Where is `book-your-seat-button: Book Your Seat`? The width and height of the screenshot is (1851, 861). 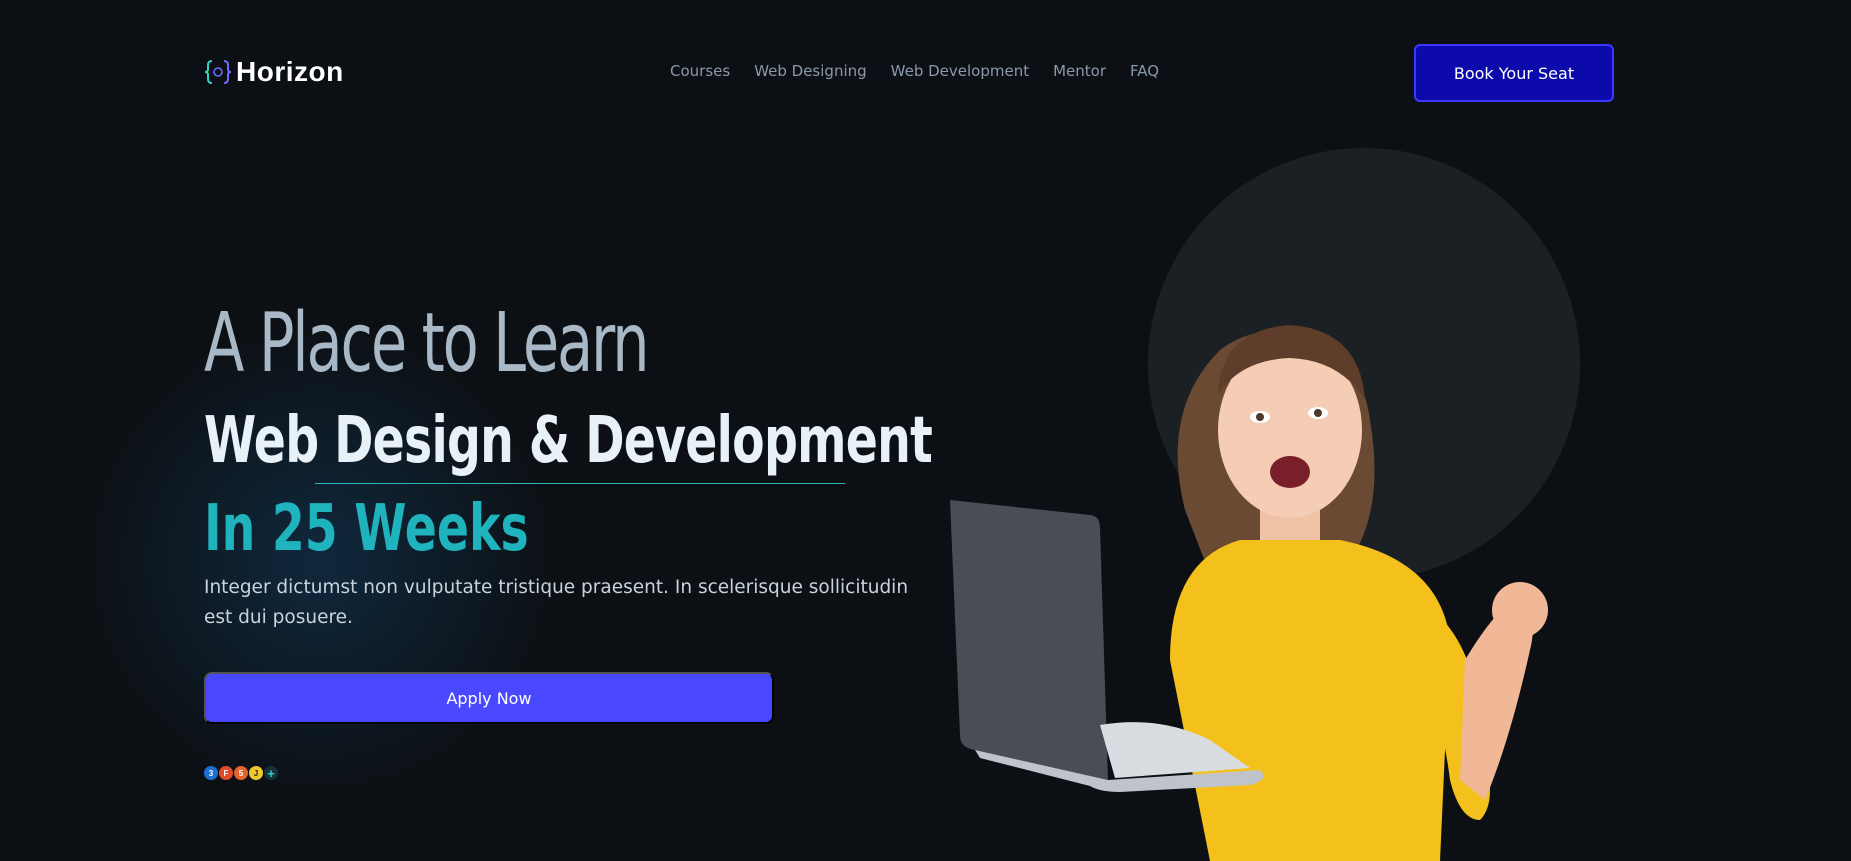
book-your-seat-button: Book Your Seat is located at coordinates (1514, 73).